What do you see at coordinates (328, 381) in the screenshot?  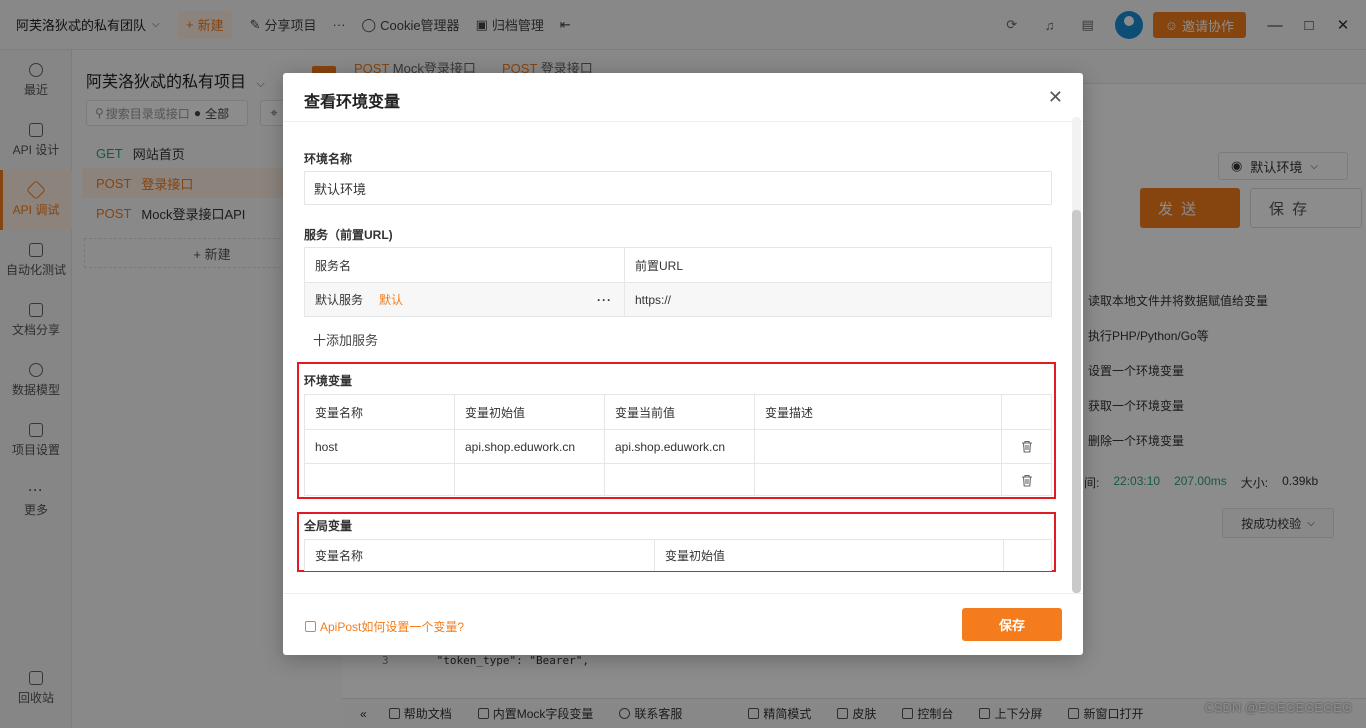 I see `env-vars-label: 环境变量` at bounding box center [328, 381].